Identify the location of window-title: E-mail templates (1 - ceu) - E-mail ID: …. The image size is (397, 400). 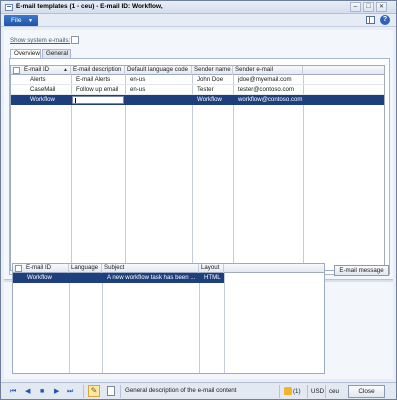
(89, 6).